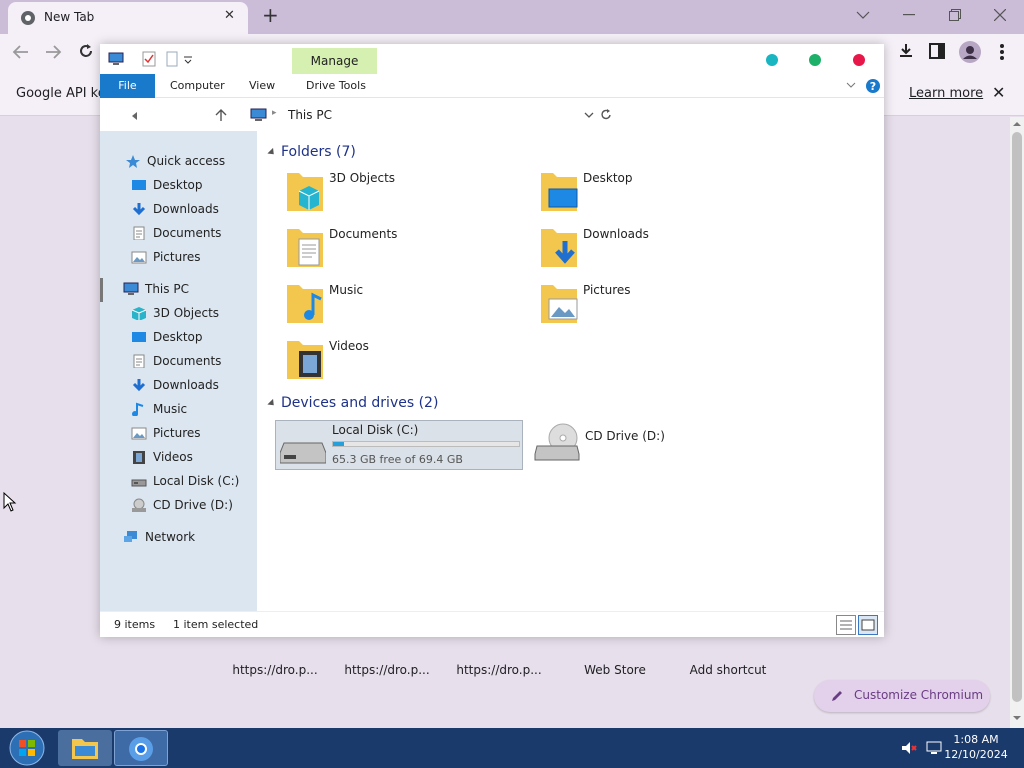  I want to click on help-icon: ?, so click(873, 86).